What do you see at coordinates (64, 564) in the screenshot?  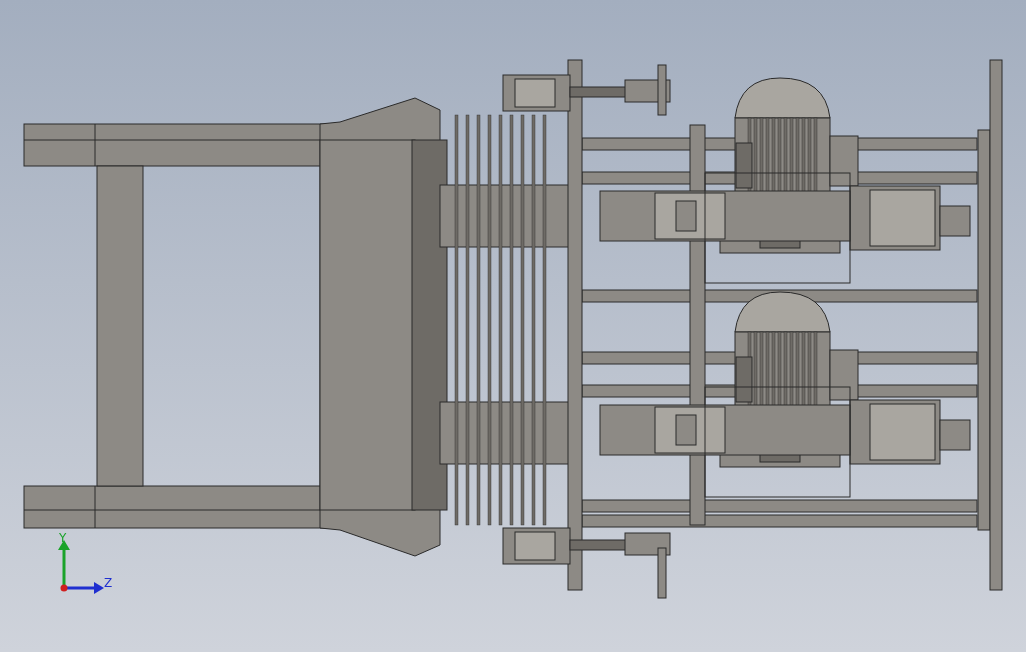 I see `y-axis-arrow` at bounding box center [64, 564].